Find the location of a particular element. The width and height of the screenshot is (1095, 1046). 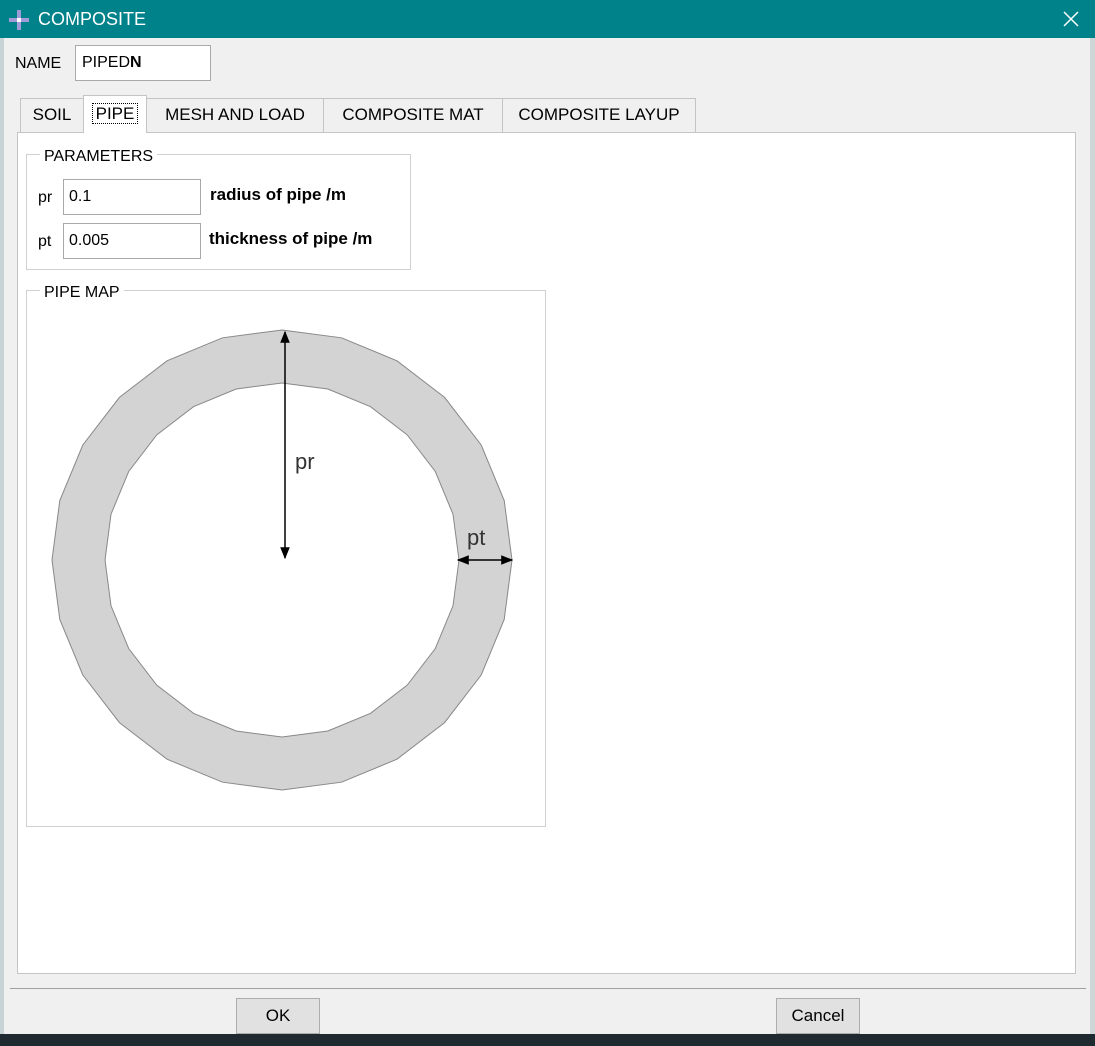

ok-button: OK is located at coordinates (278, 1016).